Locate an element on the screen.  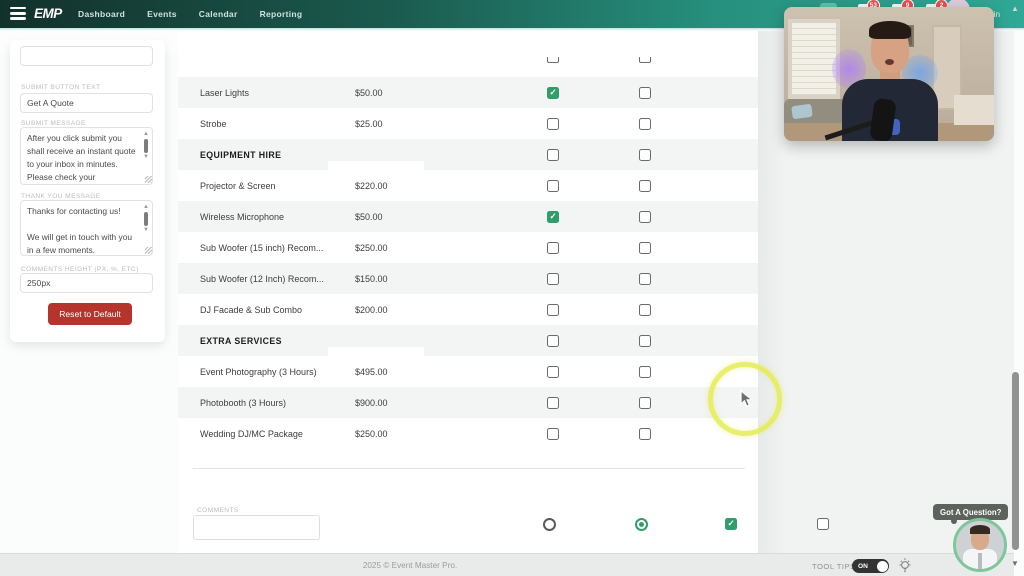
pillow is located at coordinates (802, 111).